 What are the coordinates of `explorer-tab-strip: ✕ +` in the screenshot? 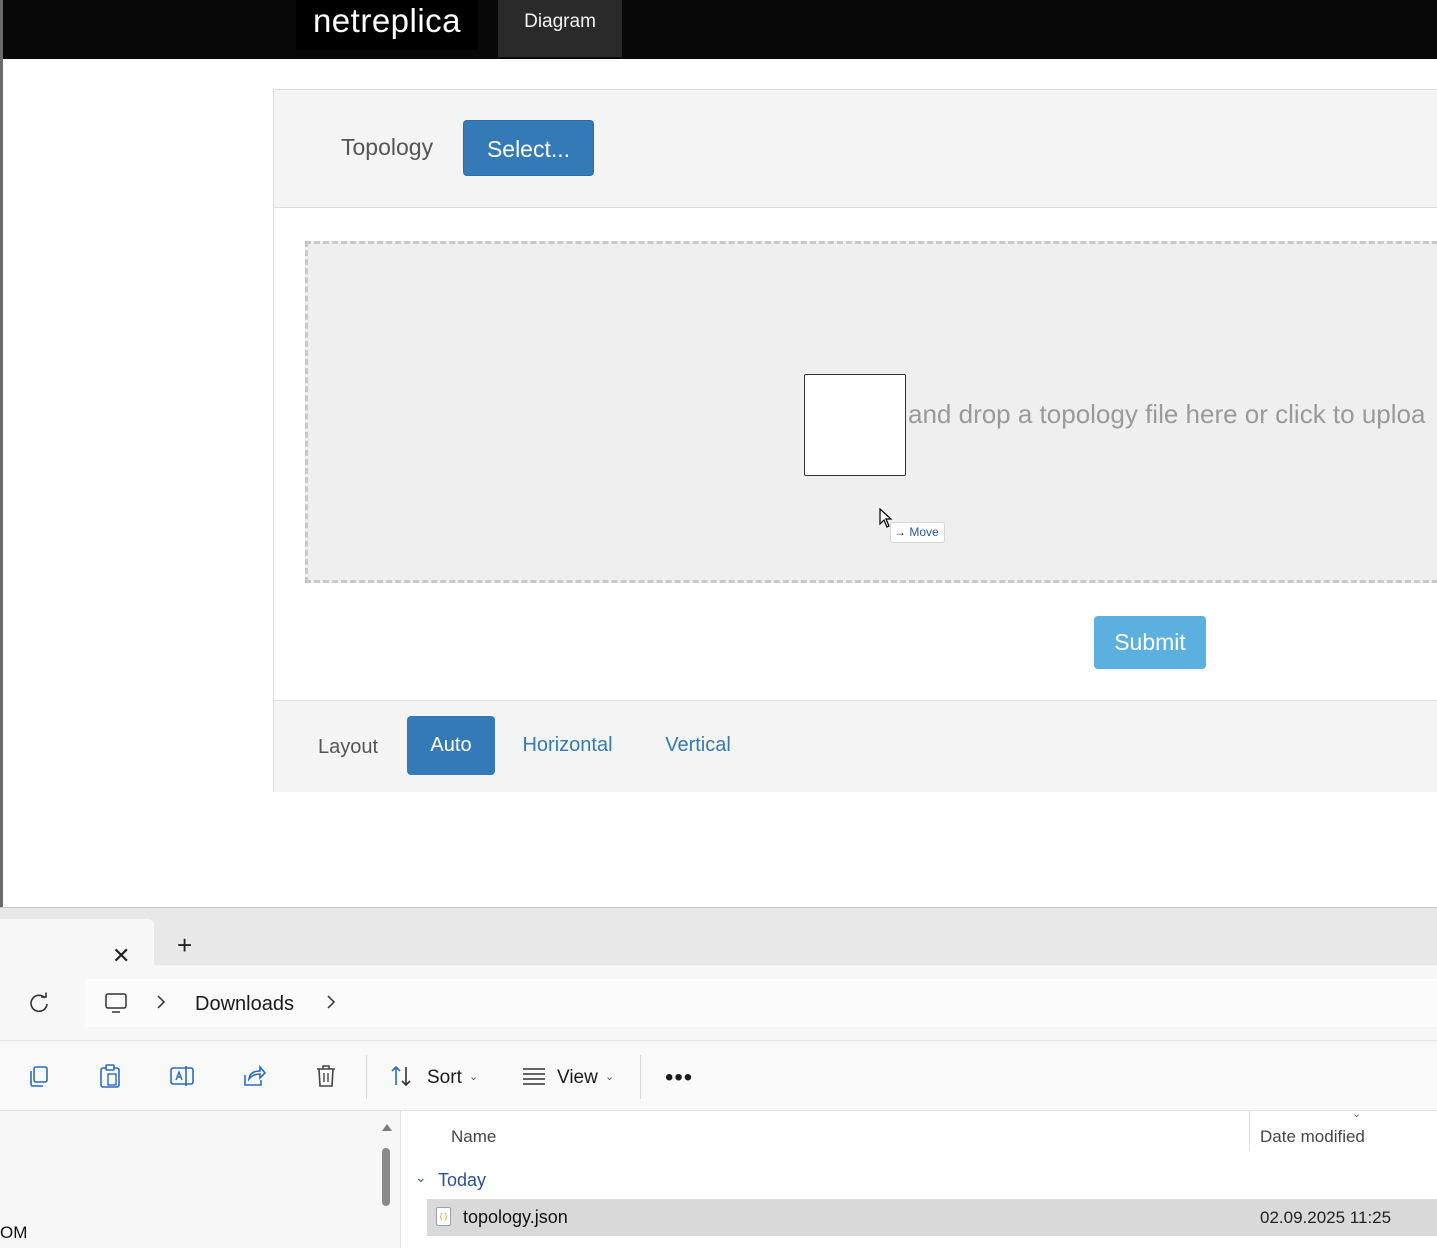 It's located at (718, 938).